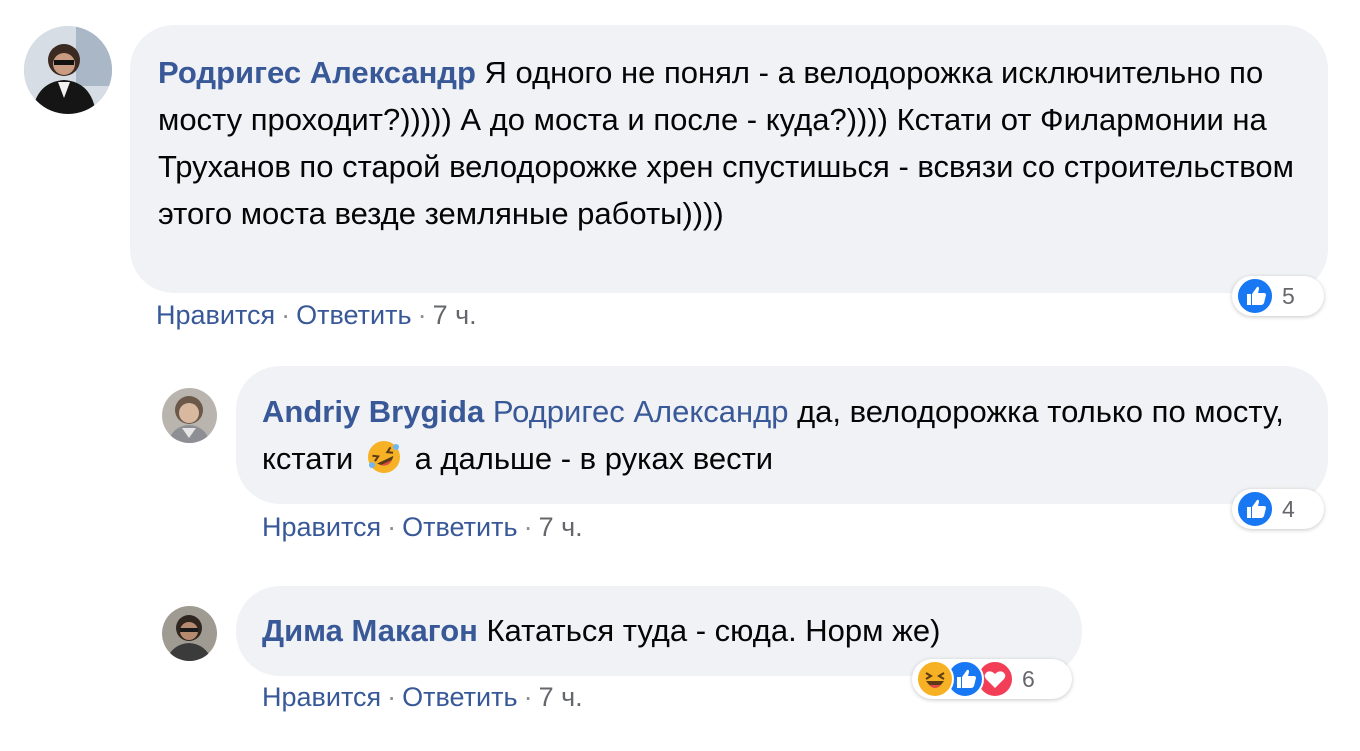  What do you see at coordinates (992, 679) in the screenshot?
I see `reaction-summary: 6` at bounding box center [992, 679].